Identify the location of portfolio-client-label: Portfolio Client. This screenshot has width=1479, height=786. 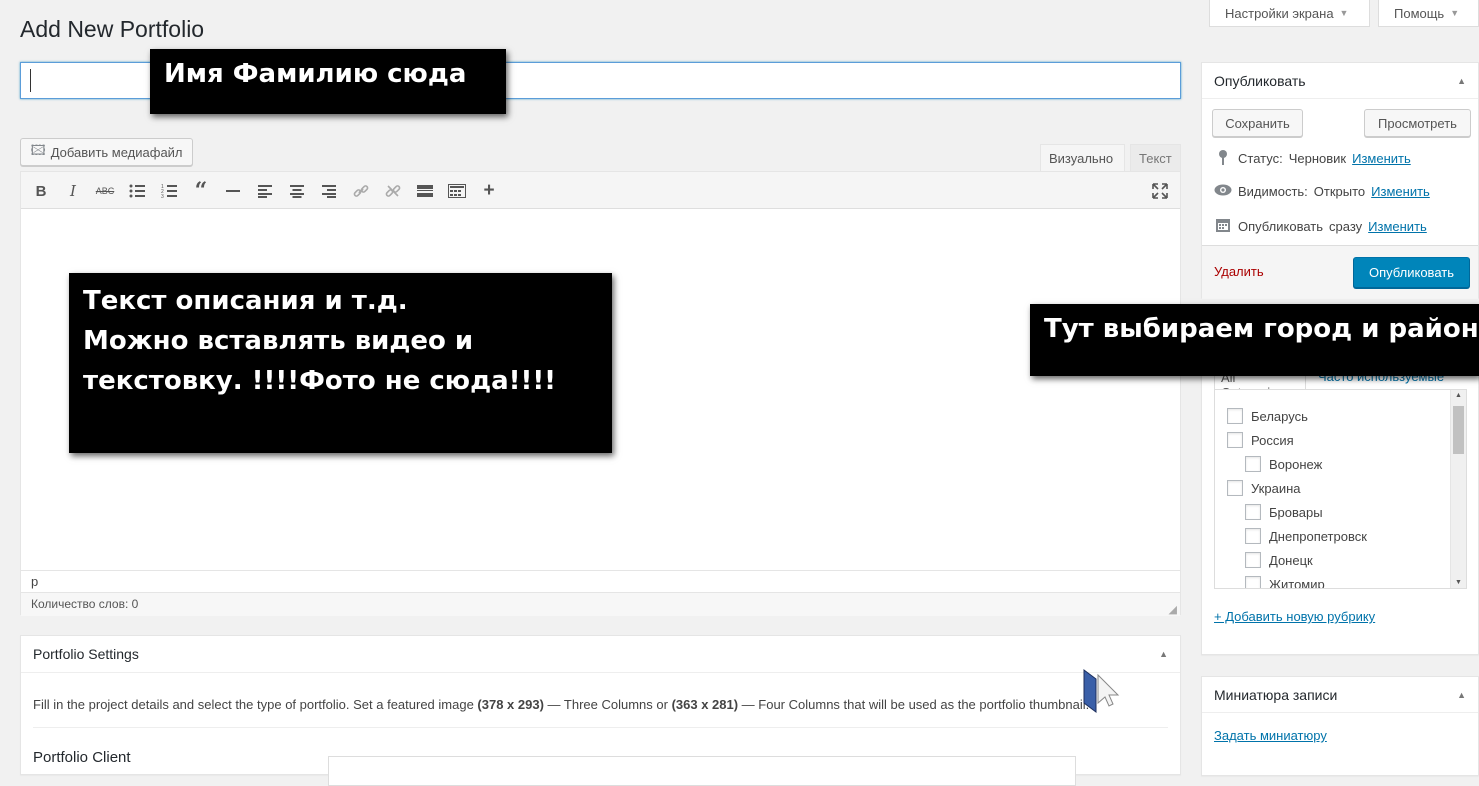
(82, 757).